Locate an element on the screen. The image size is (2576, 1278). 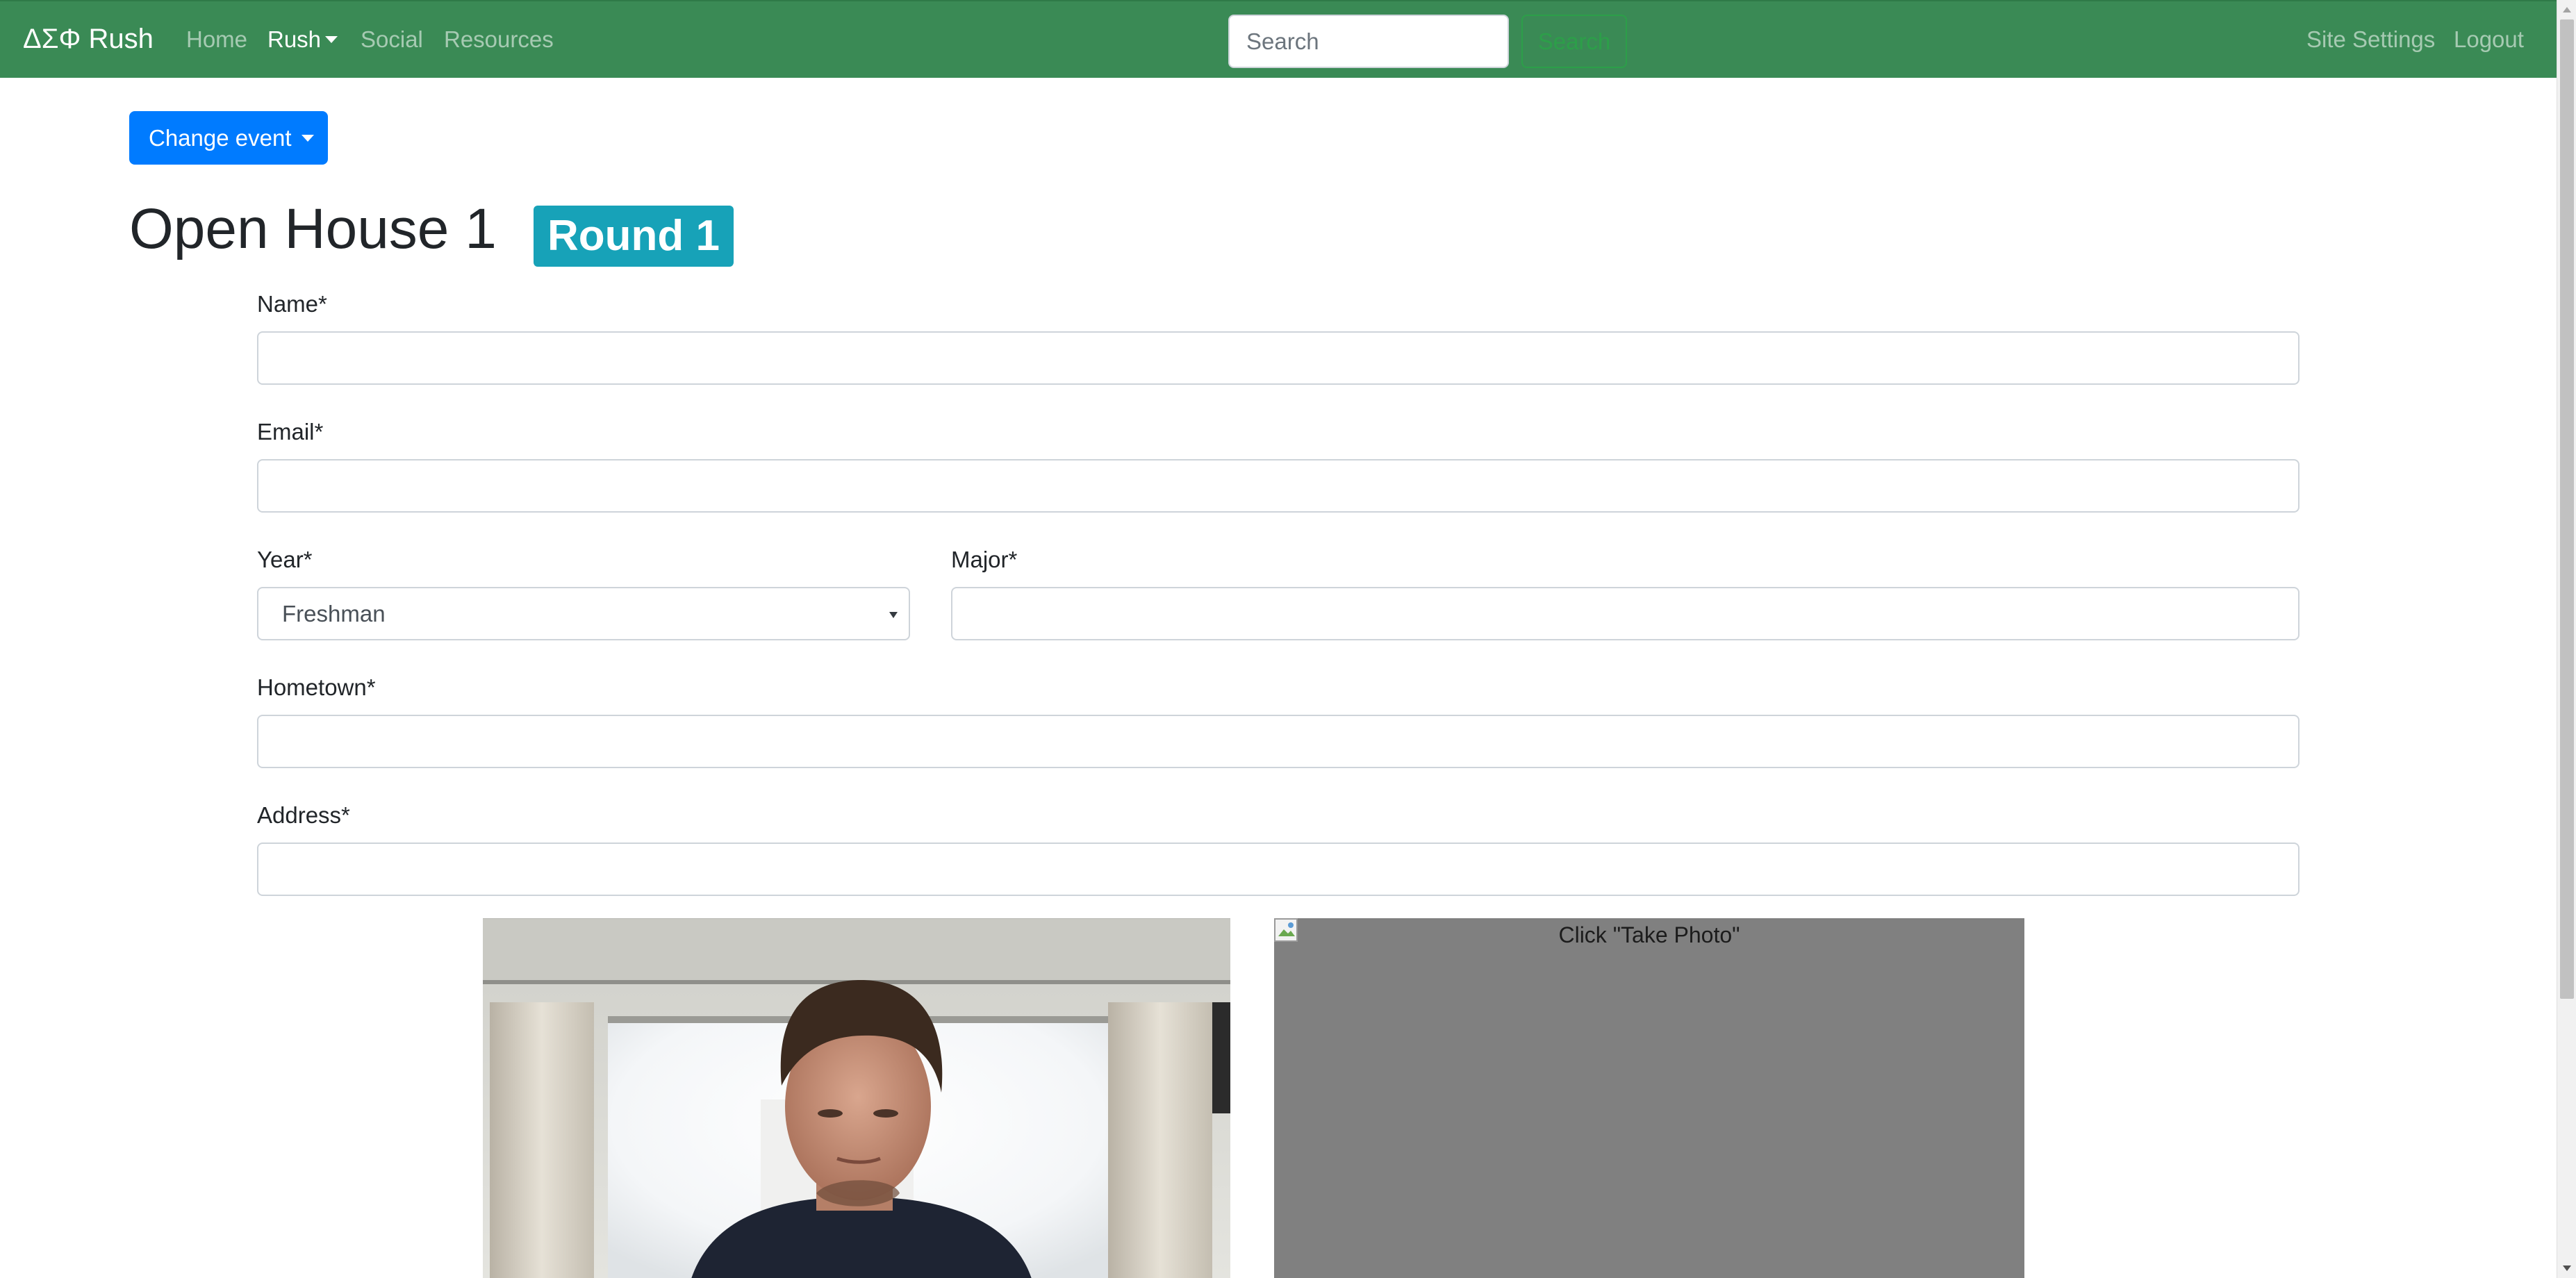
hometown-field is located at coordinates (1279, 741).